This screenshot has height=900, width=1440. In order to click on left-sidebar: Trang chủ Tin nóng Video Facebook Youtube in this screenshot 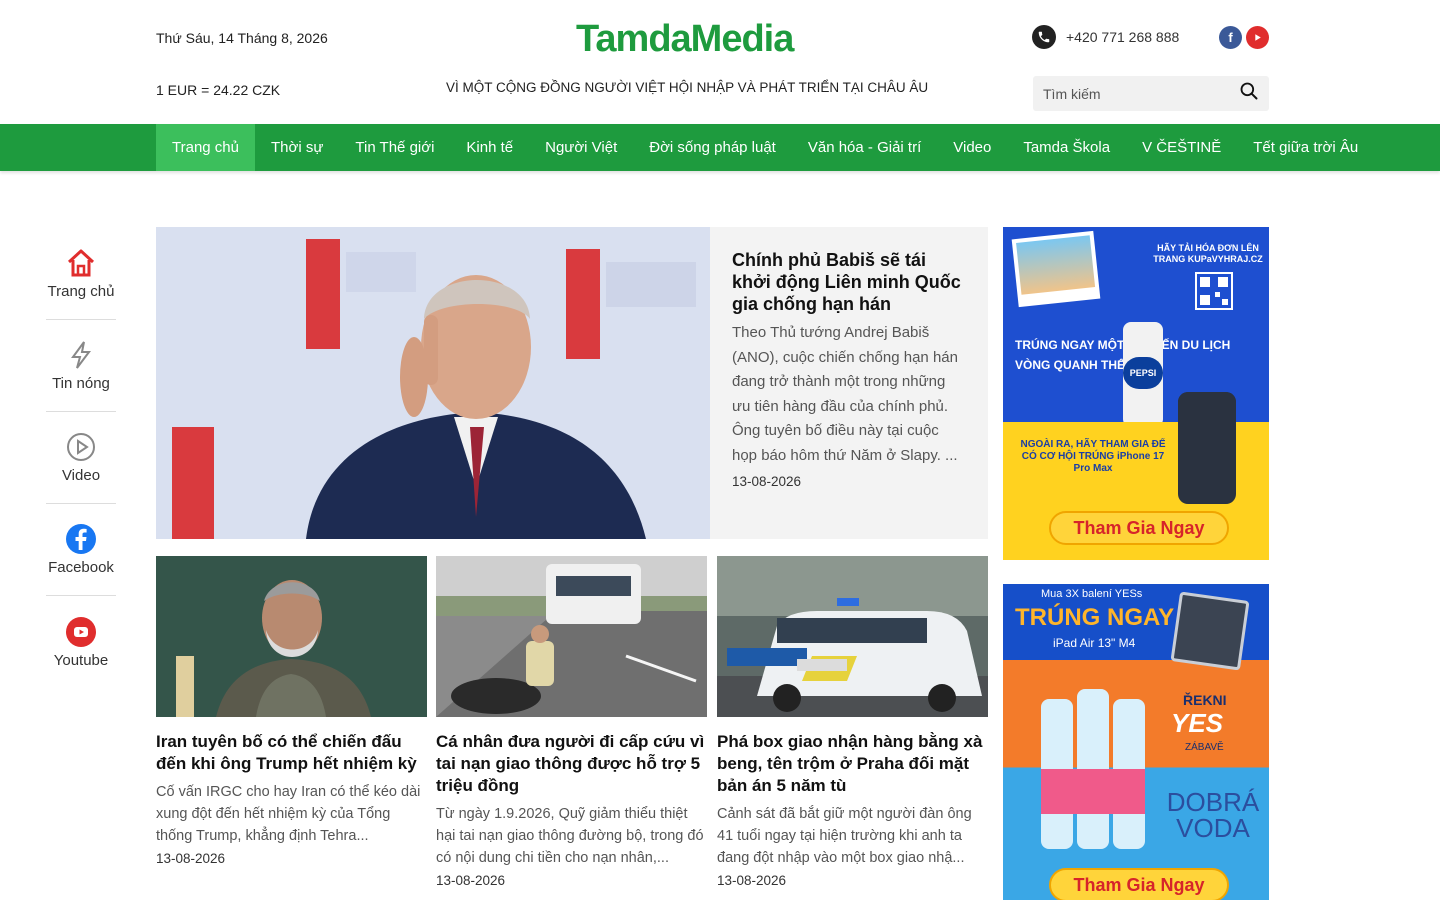, I will do `click(81, 458)`.